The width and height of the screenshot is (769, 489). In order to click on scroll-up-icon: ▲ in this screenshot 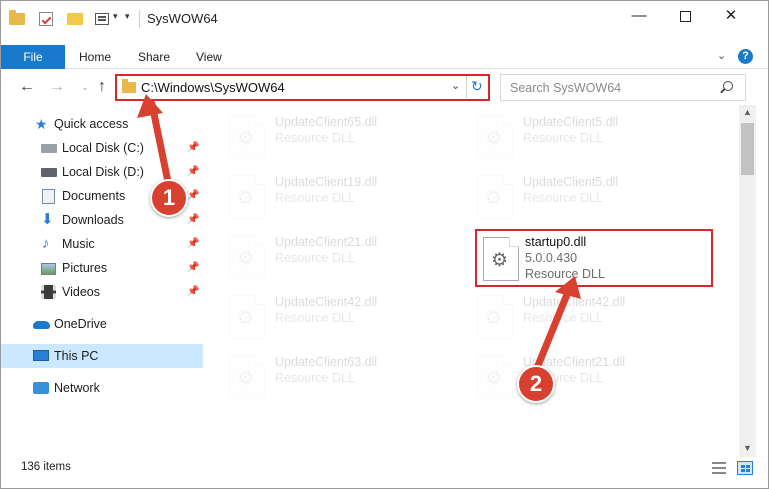, I will do `click(747, 112)`.